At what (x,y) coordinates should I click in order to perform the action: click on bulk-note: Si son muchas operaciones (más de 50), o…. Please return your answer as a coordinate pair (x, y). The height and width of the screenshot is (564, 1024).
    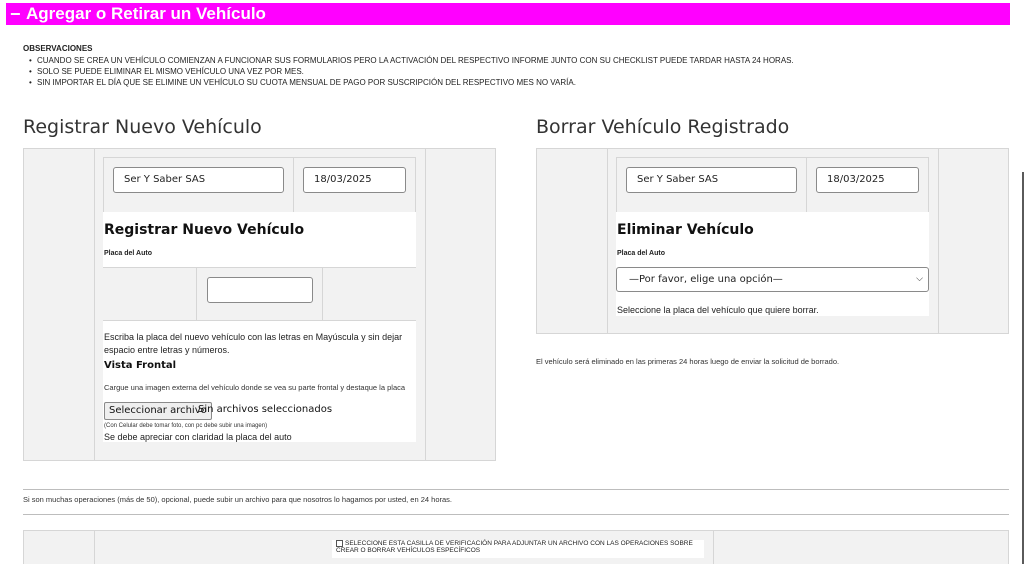
    Looking at the image, I should click on (238, 499).